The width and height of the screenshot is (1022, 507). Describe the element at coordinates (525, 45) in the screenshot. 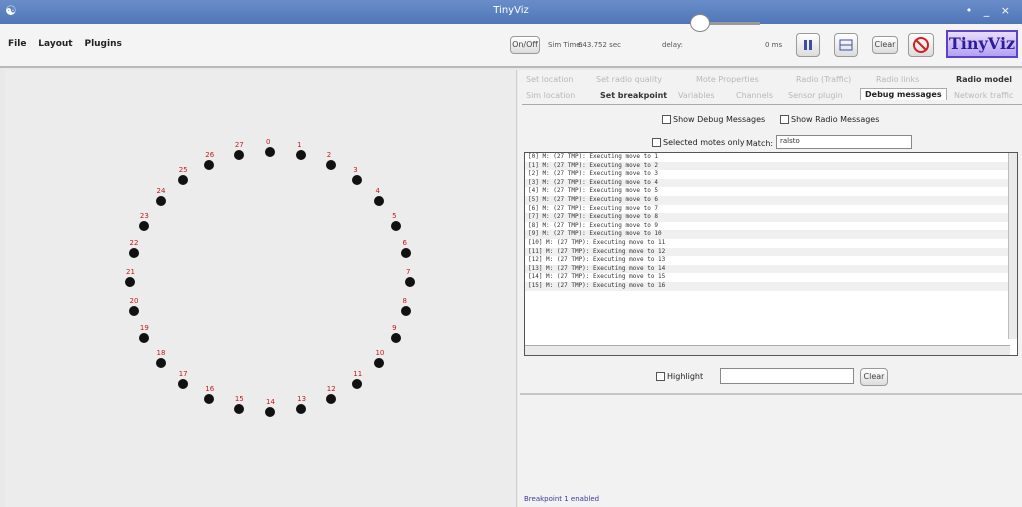

I see `on-off-button: On/Off` at that location.